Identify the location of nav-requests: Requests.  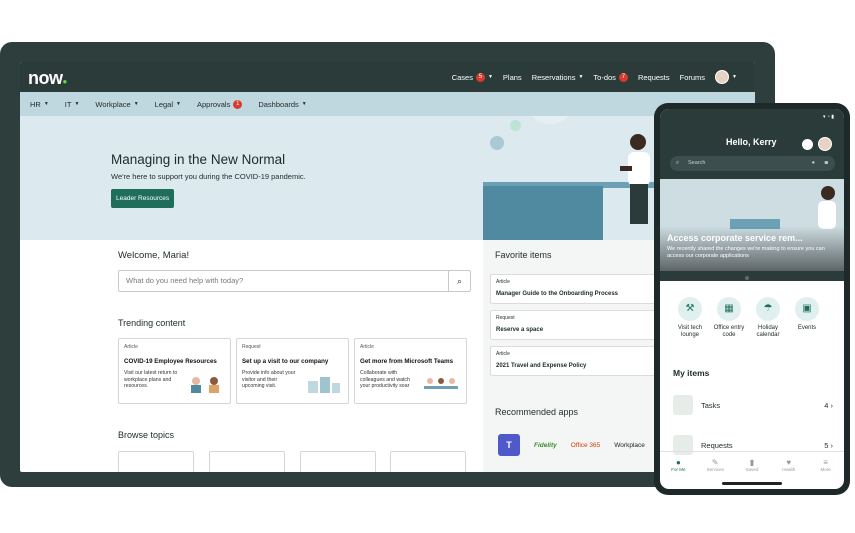
(654, 77).